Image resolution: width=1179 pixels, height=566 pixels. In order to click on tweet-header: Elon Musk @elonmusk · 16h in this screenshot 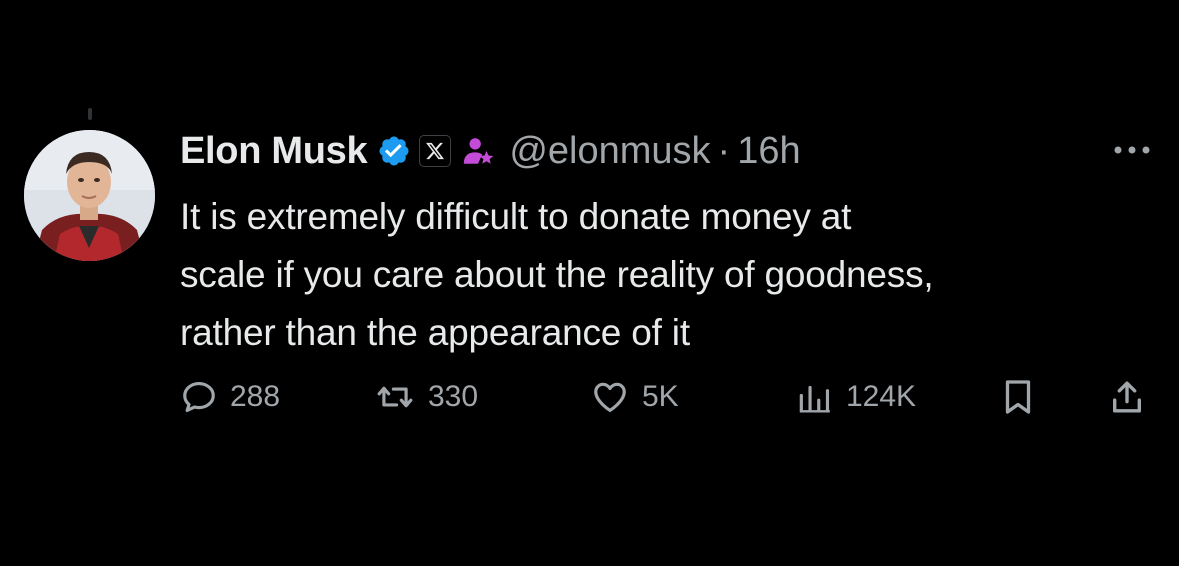, I will do `click(490, 151)`.